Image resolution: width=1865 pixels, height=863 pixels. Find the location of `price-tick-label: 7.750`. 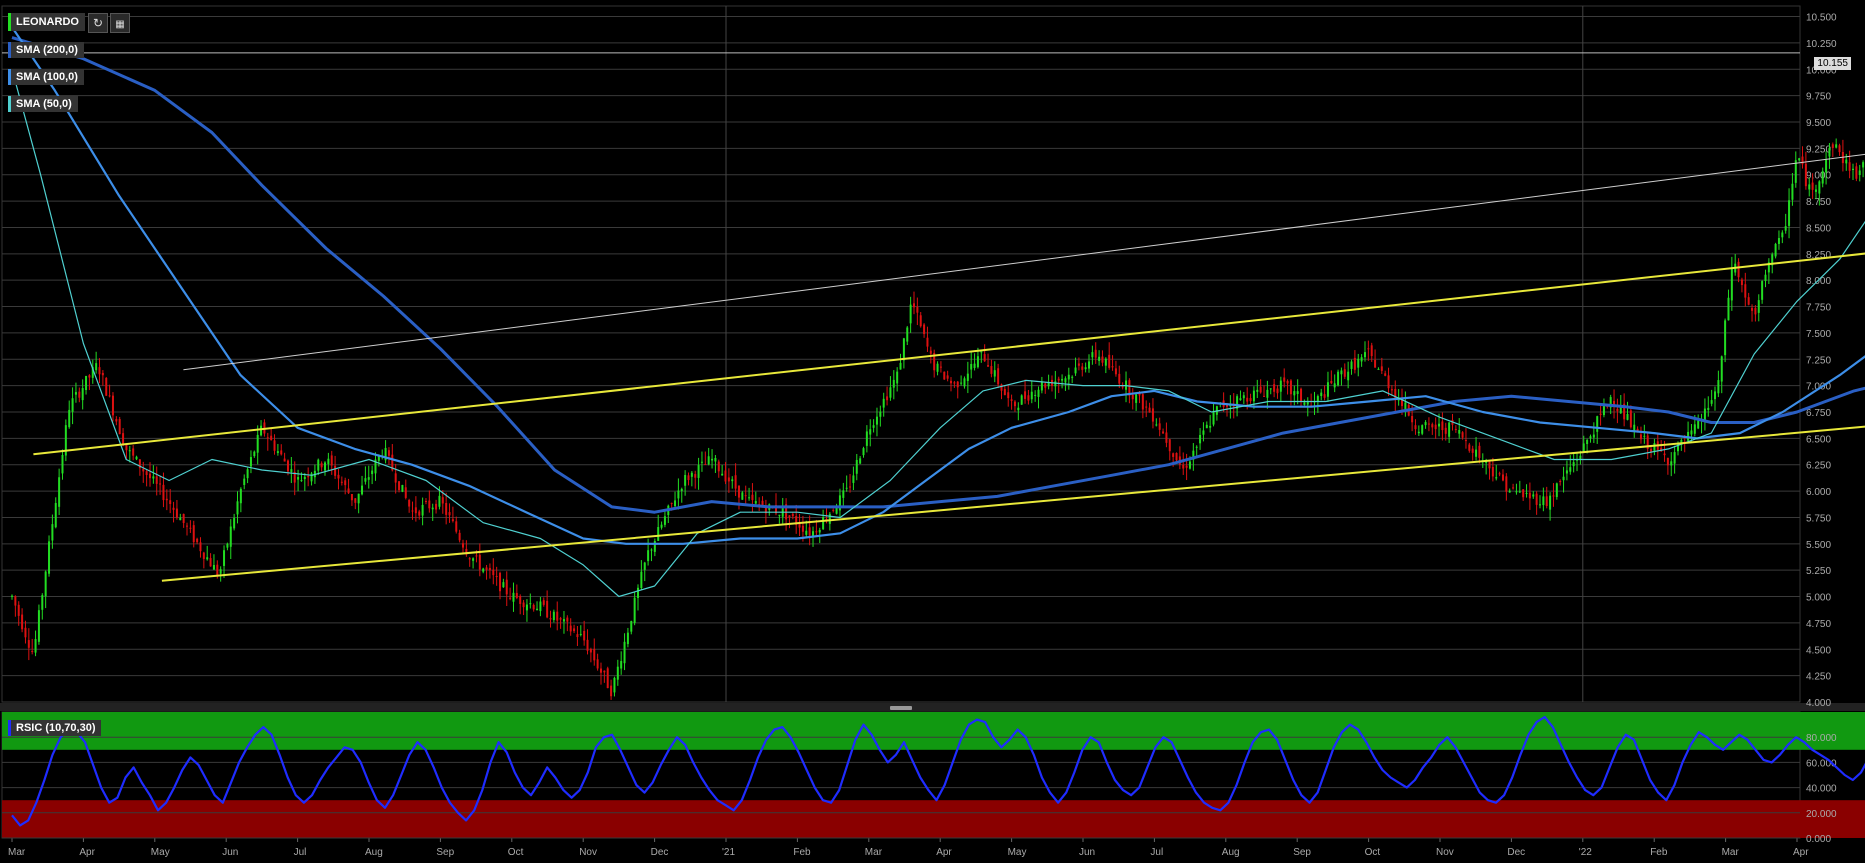

price-tick-label: 7.750 is located at coordinates (1818, 308).